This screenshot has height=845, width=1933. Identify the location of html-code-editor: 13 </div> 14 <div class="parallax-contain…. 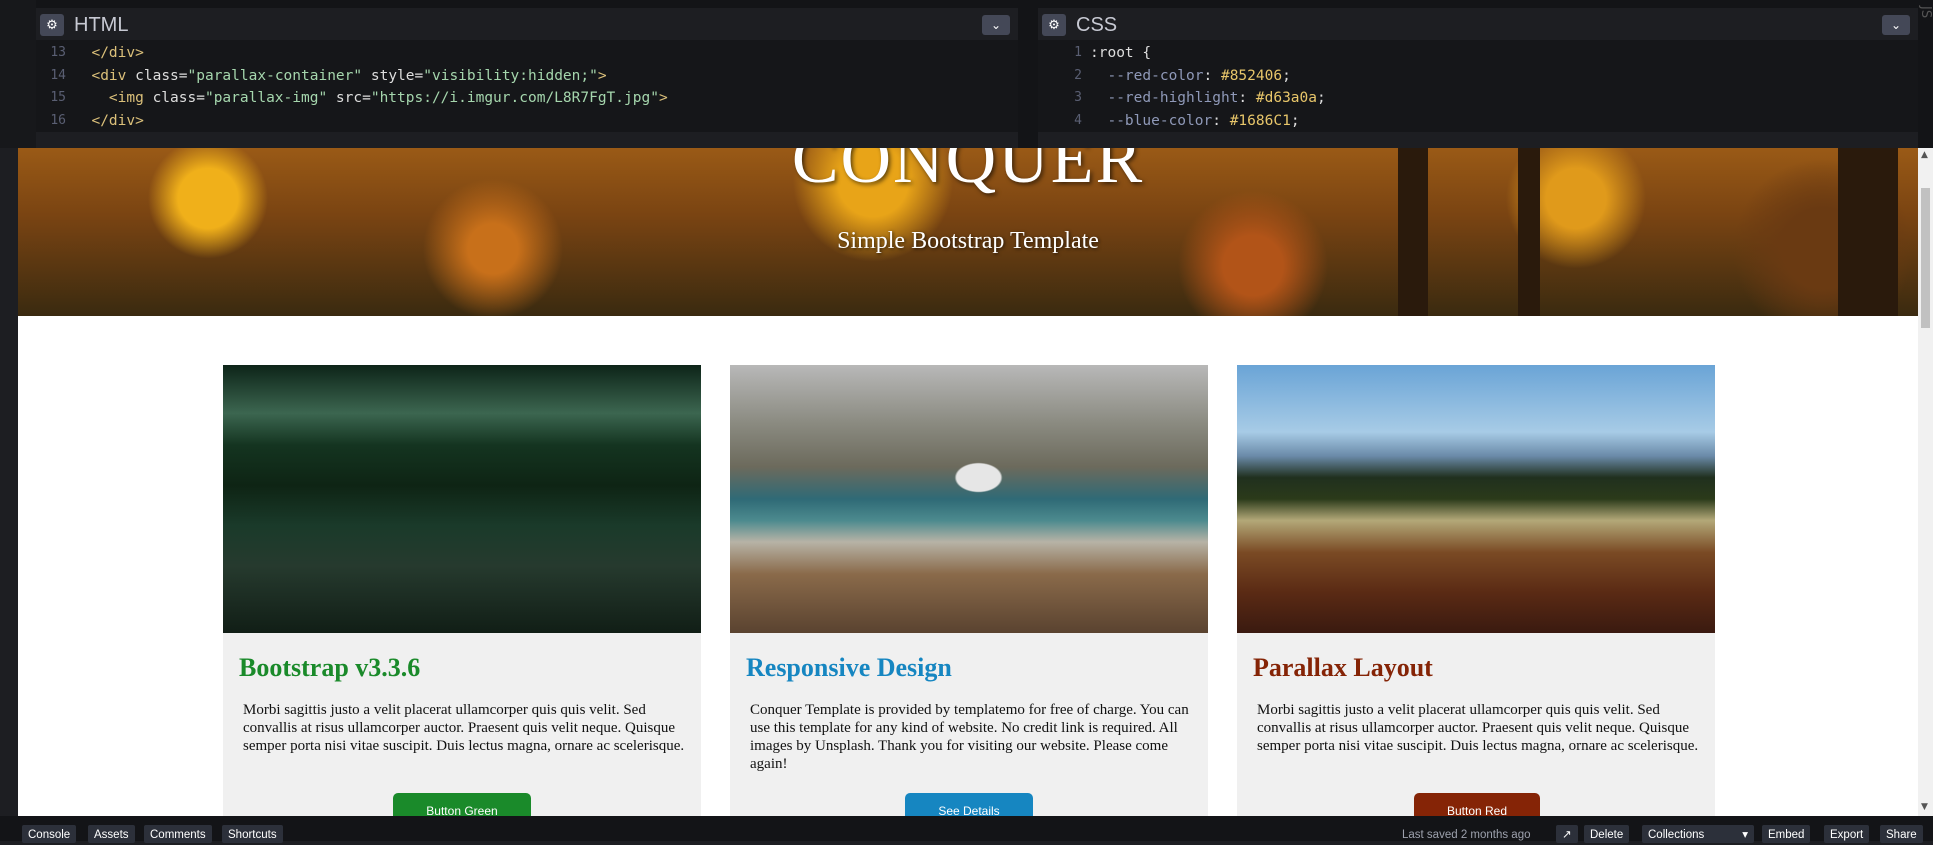
(527, 86).